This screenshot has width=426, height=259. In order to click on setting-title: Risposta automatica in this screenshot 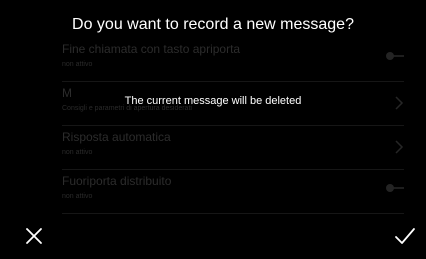, I will do `click(116, 137)`.